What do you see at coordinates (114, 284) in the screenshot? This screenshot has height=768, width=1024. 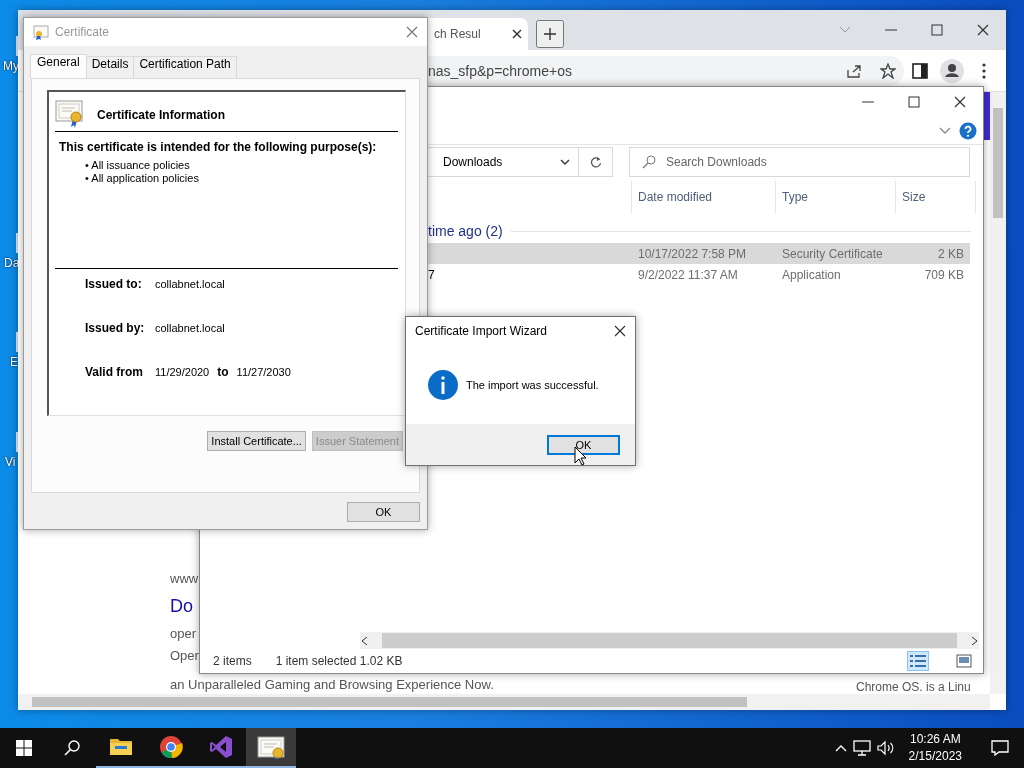 I see `field-label: Issued to:` at bounding box center [114, 284].